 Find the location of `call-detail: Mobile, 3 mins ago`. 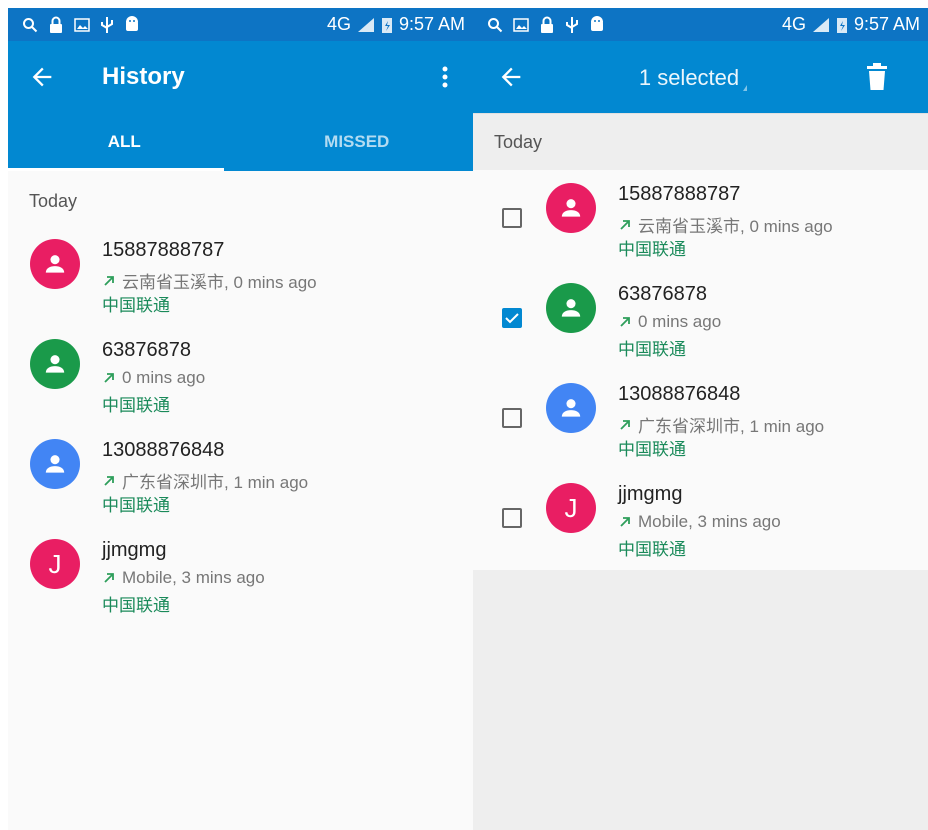

call-detail: Mobile, 3 mins ago is located at coordinates (699, 522).